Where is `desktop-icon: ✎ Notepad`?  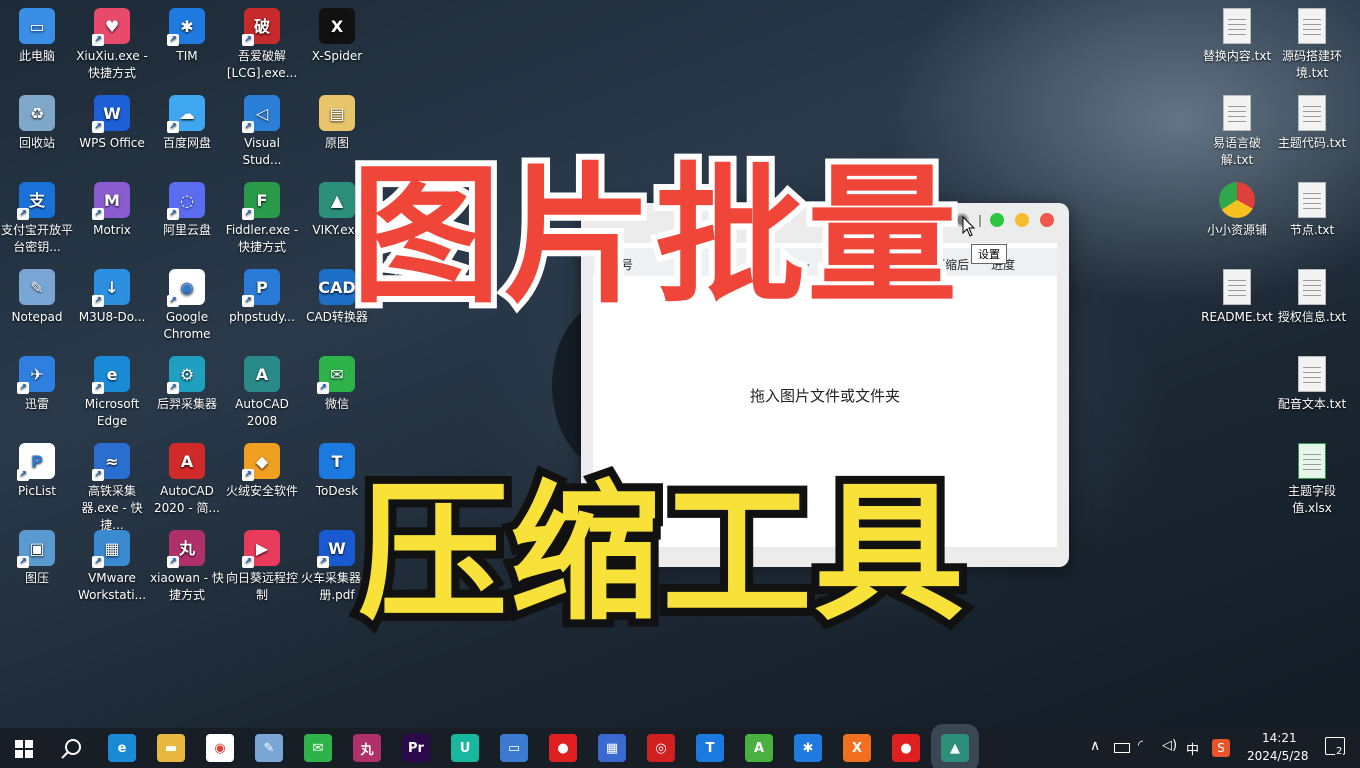
desktop-icon: ✎ Notepad is located at coordinates (37, 293).